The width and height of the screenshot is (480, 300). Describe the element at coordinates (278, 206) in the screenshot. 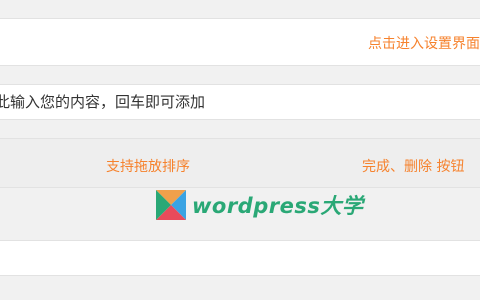

I see `watermark-text: wordpress大学` at that location.